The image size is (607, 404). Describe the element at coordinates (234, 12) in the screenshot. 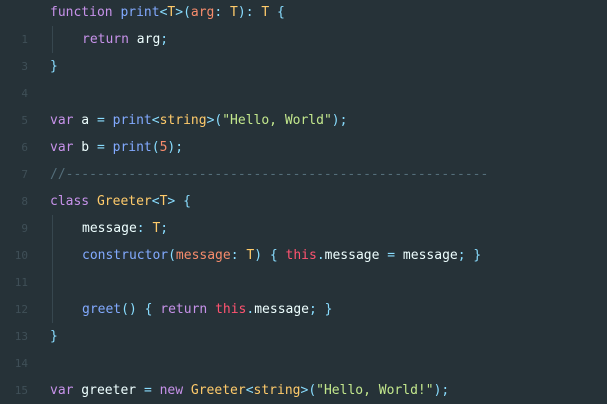

I see `code-token: T` at that location.